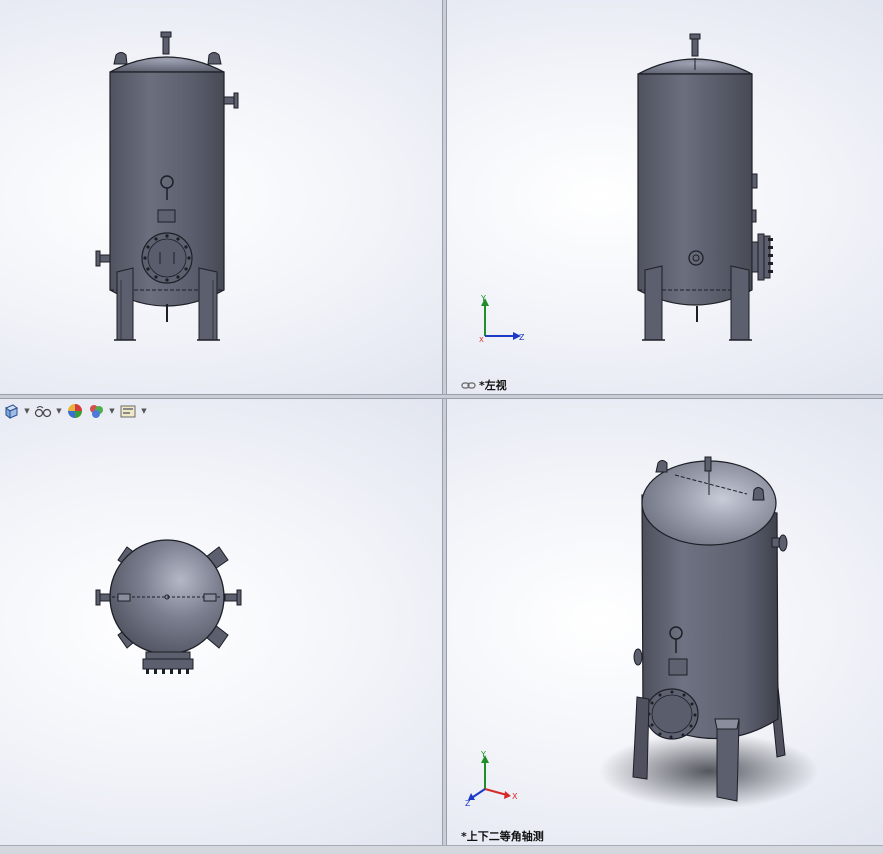 The width and height of the screenshot is (883, 854). Describe the element at coordinates (444, 422) in the screenshot. I see `viewport-vertical-splitter` at that location.